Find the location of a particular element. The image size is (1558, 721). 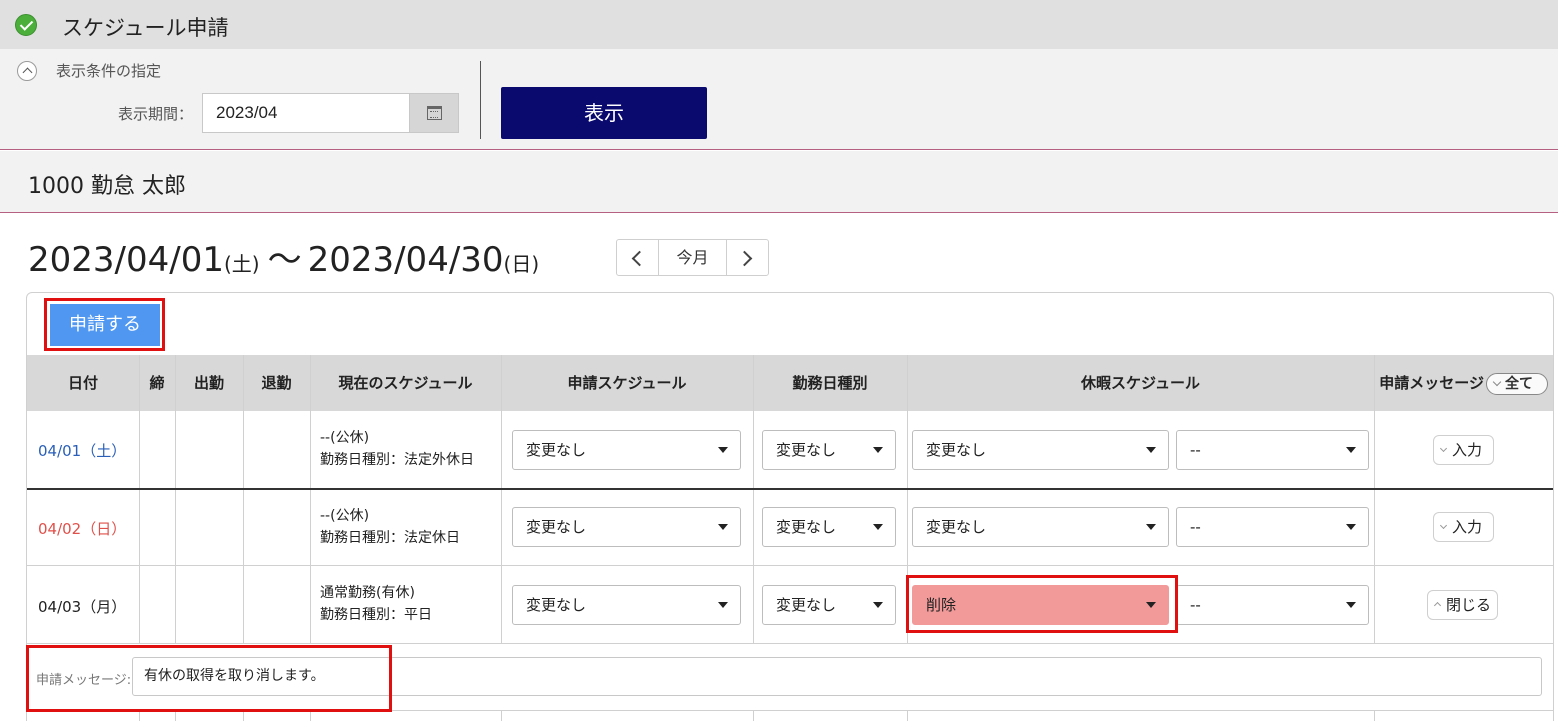

message-input: 有休の取得を取り消します。 is located at coordinates (837, 676).